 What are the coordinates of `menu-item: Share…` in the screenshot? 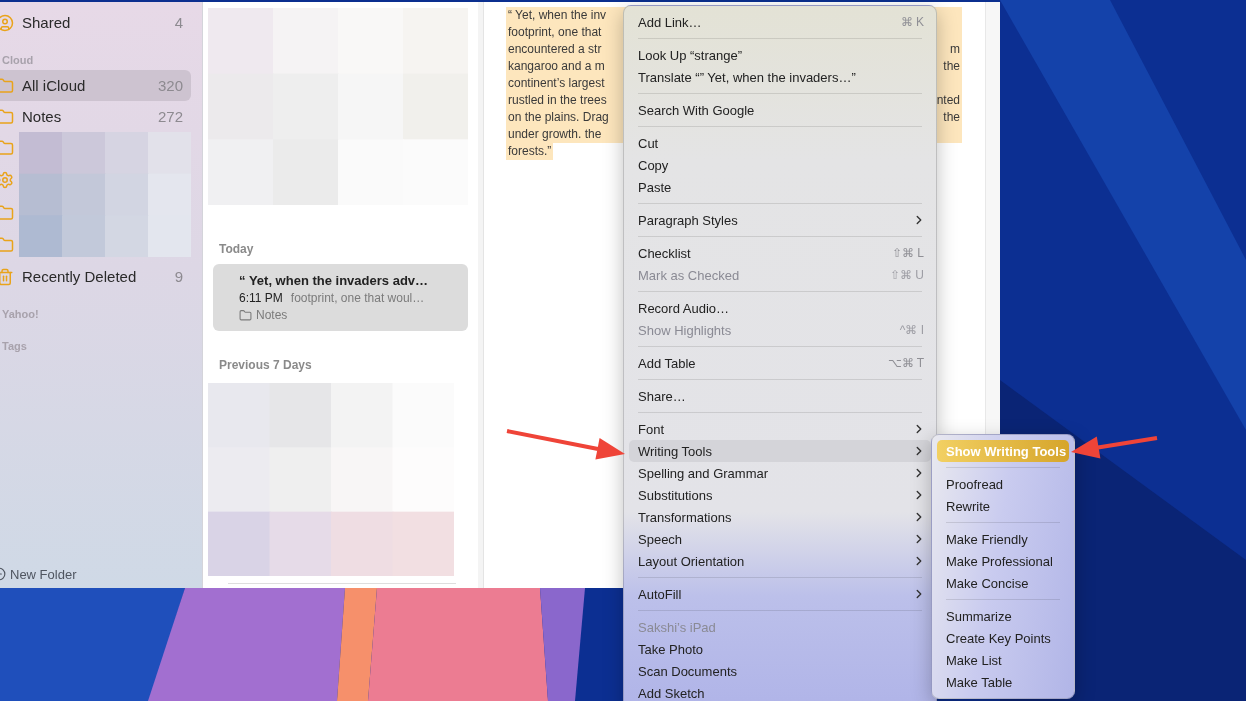 It's located at (780, 396).